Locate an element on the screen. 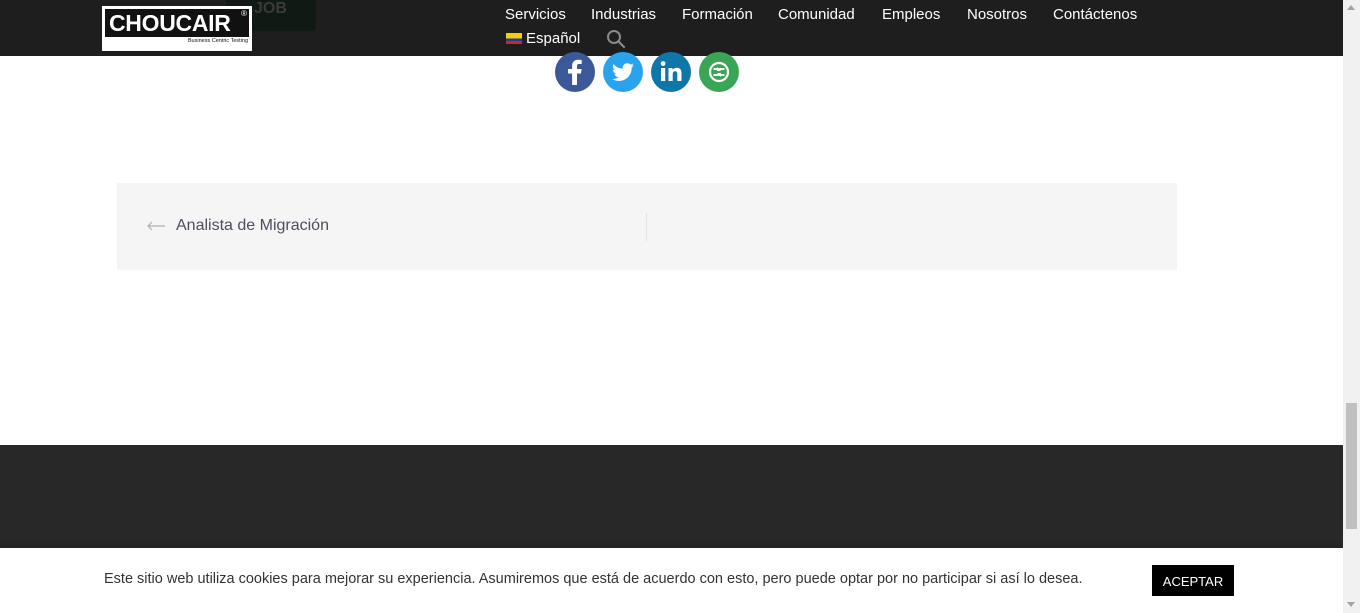 The height and width of the screenshot is (613, 1360). language-label: Español is located at coordinates (553, 38).